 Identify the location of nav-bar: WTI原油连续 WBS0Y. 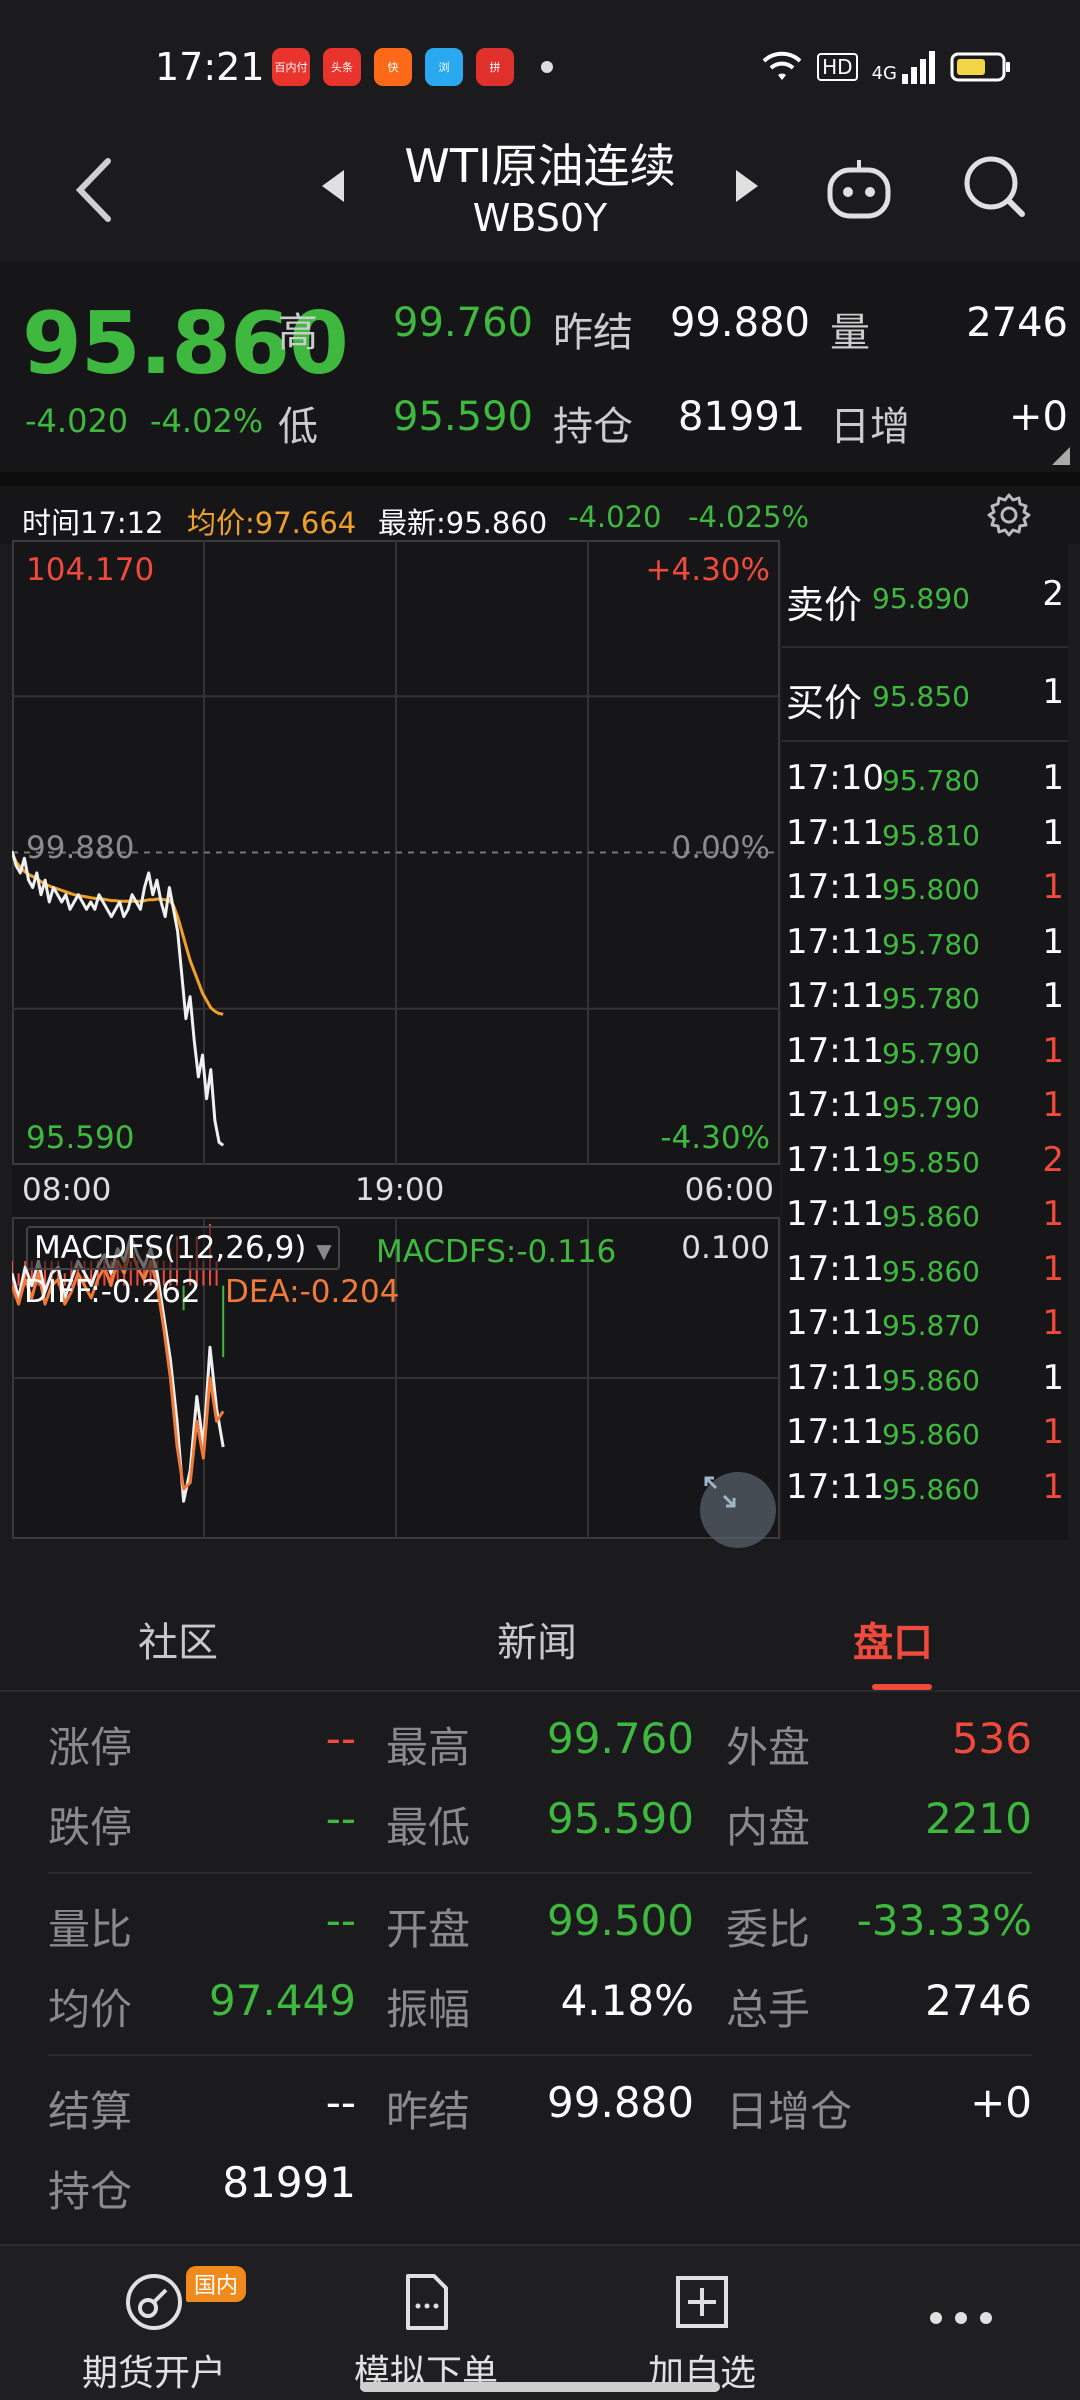
(540, 195).